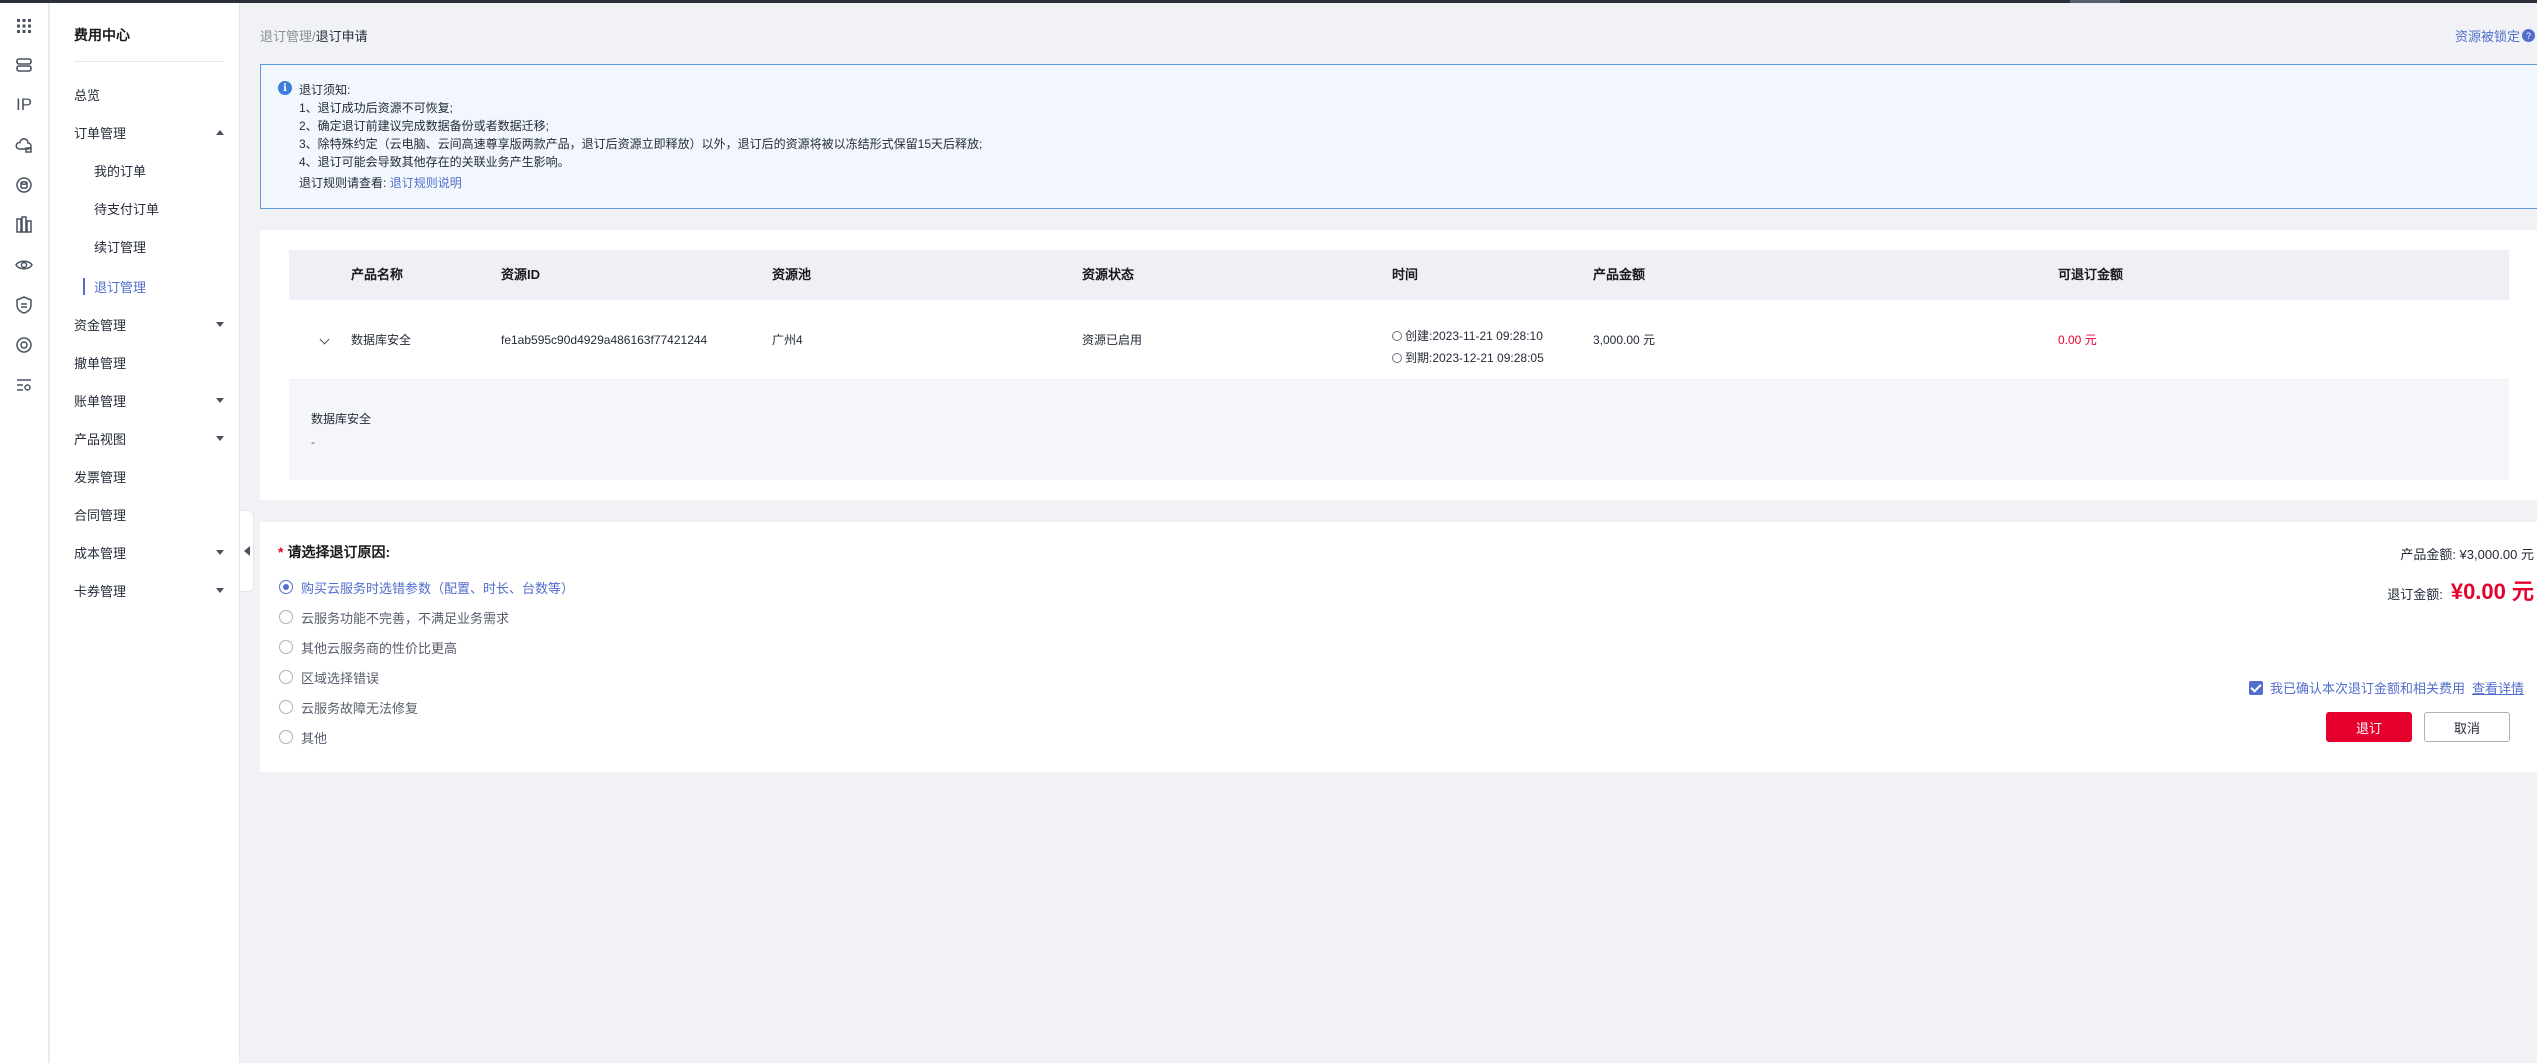 This screenshot has width=2537, height=1063. What do you see at coordinates (84, 286) in the screenshot?
I see `active-indicator` at bounding box center [84, 286].